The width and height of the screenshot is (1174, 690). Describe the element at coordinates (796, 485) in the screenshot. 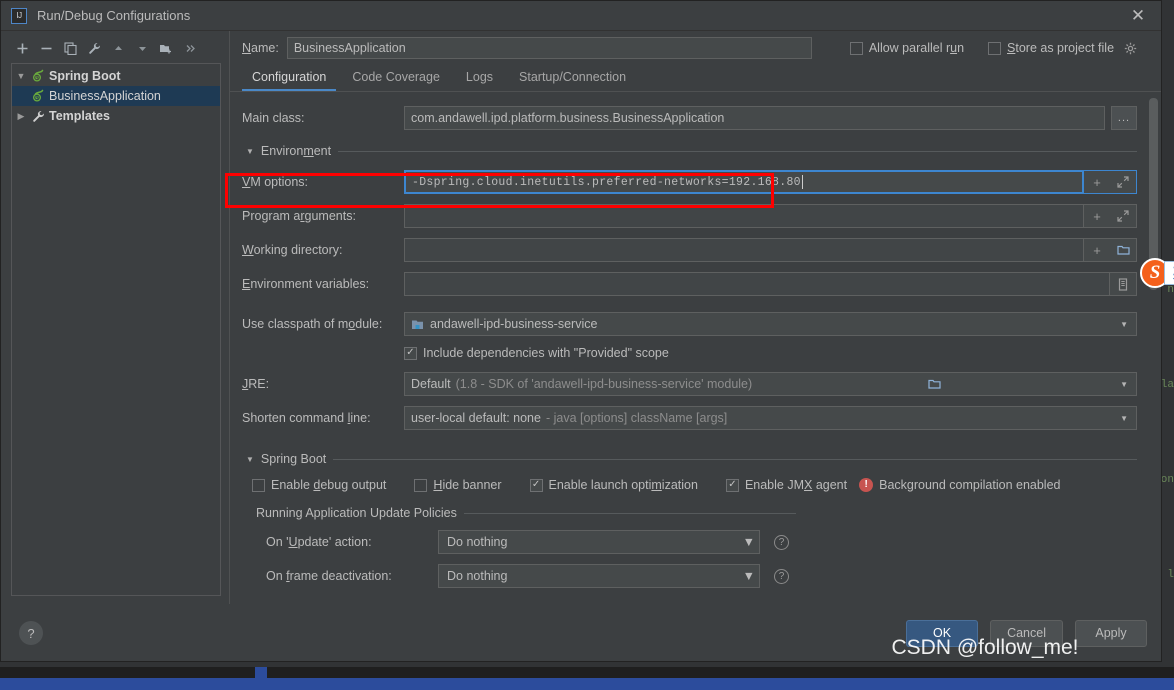

I see `enable-jmx-agent-label: Enable JMX agent` at that location.